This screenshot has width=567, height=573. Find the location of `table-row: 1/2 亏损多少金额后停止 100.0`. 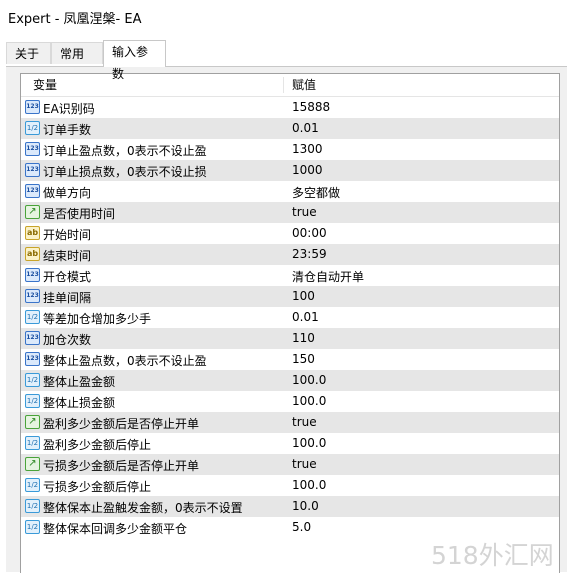

table-row: 1/2 亏损多少金额后停止 100.0 is located at coordinates (290, 485).